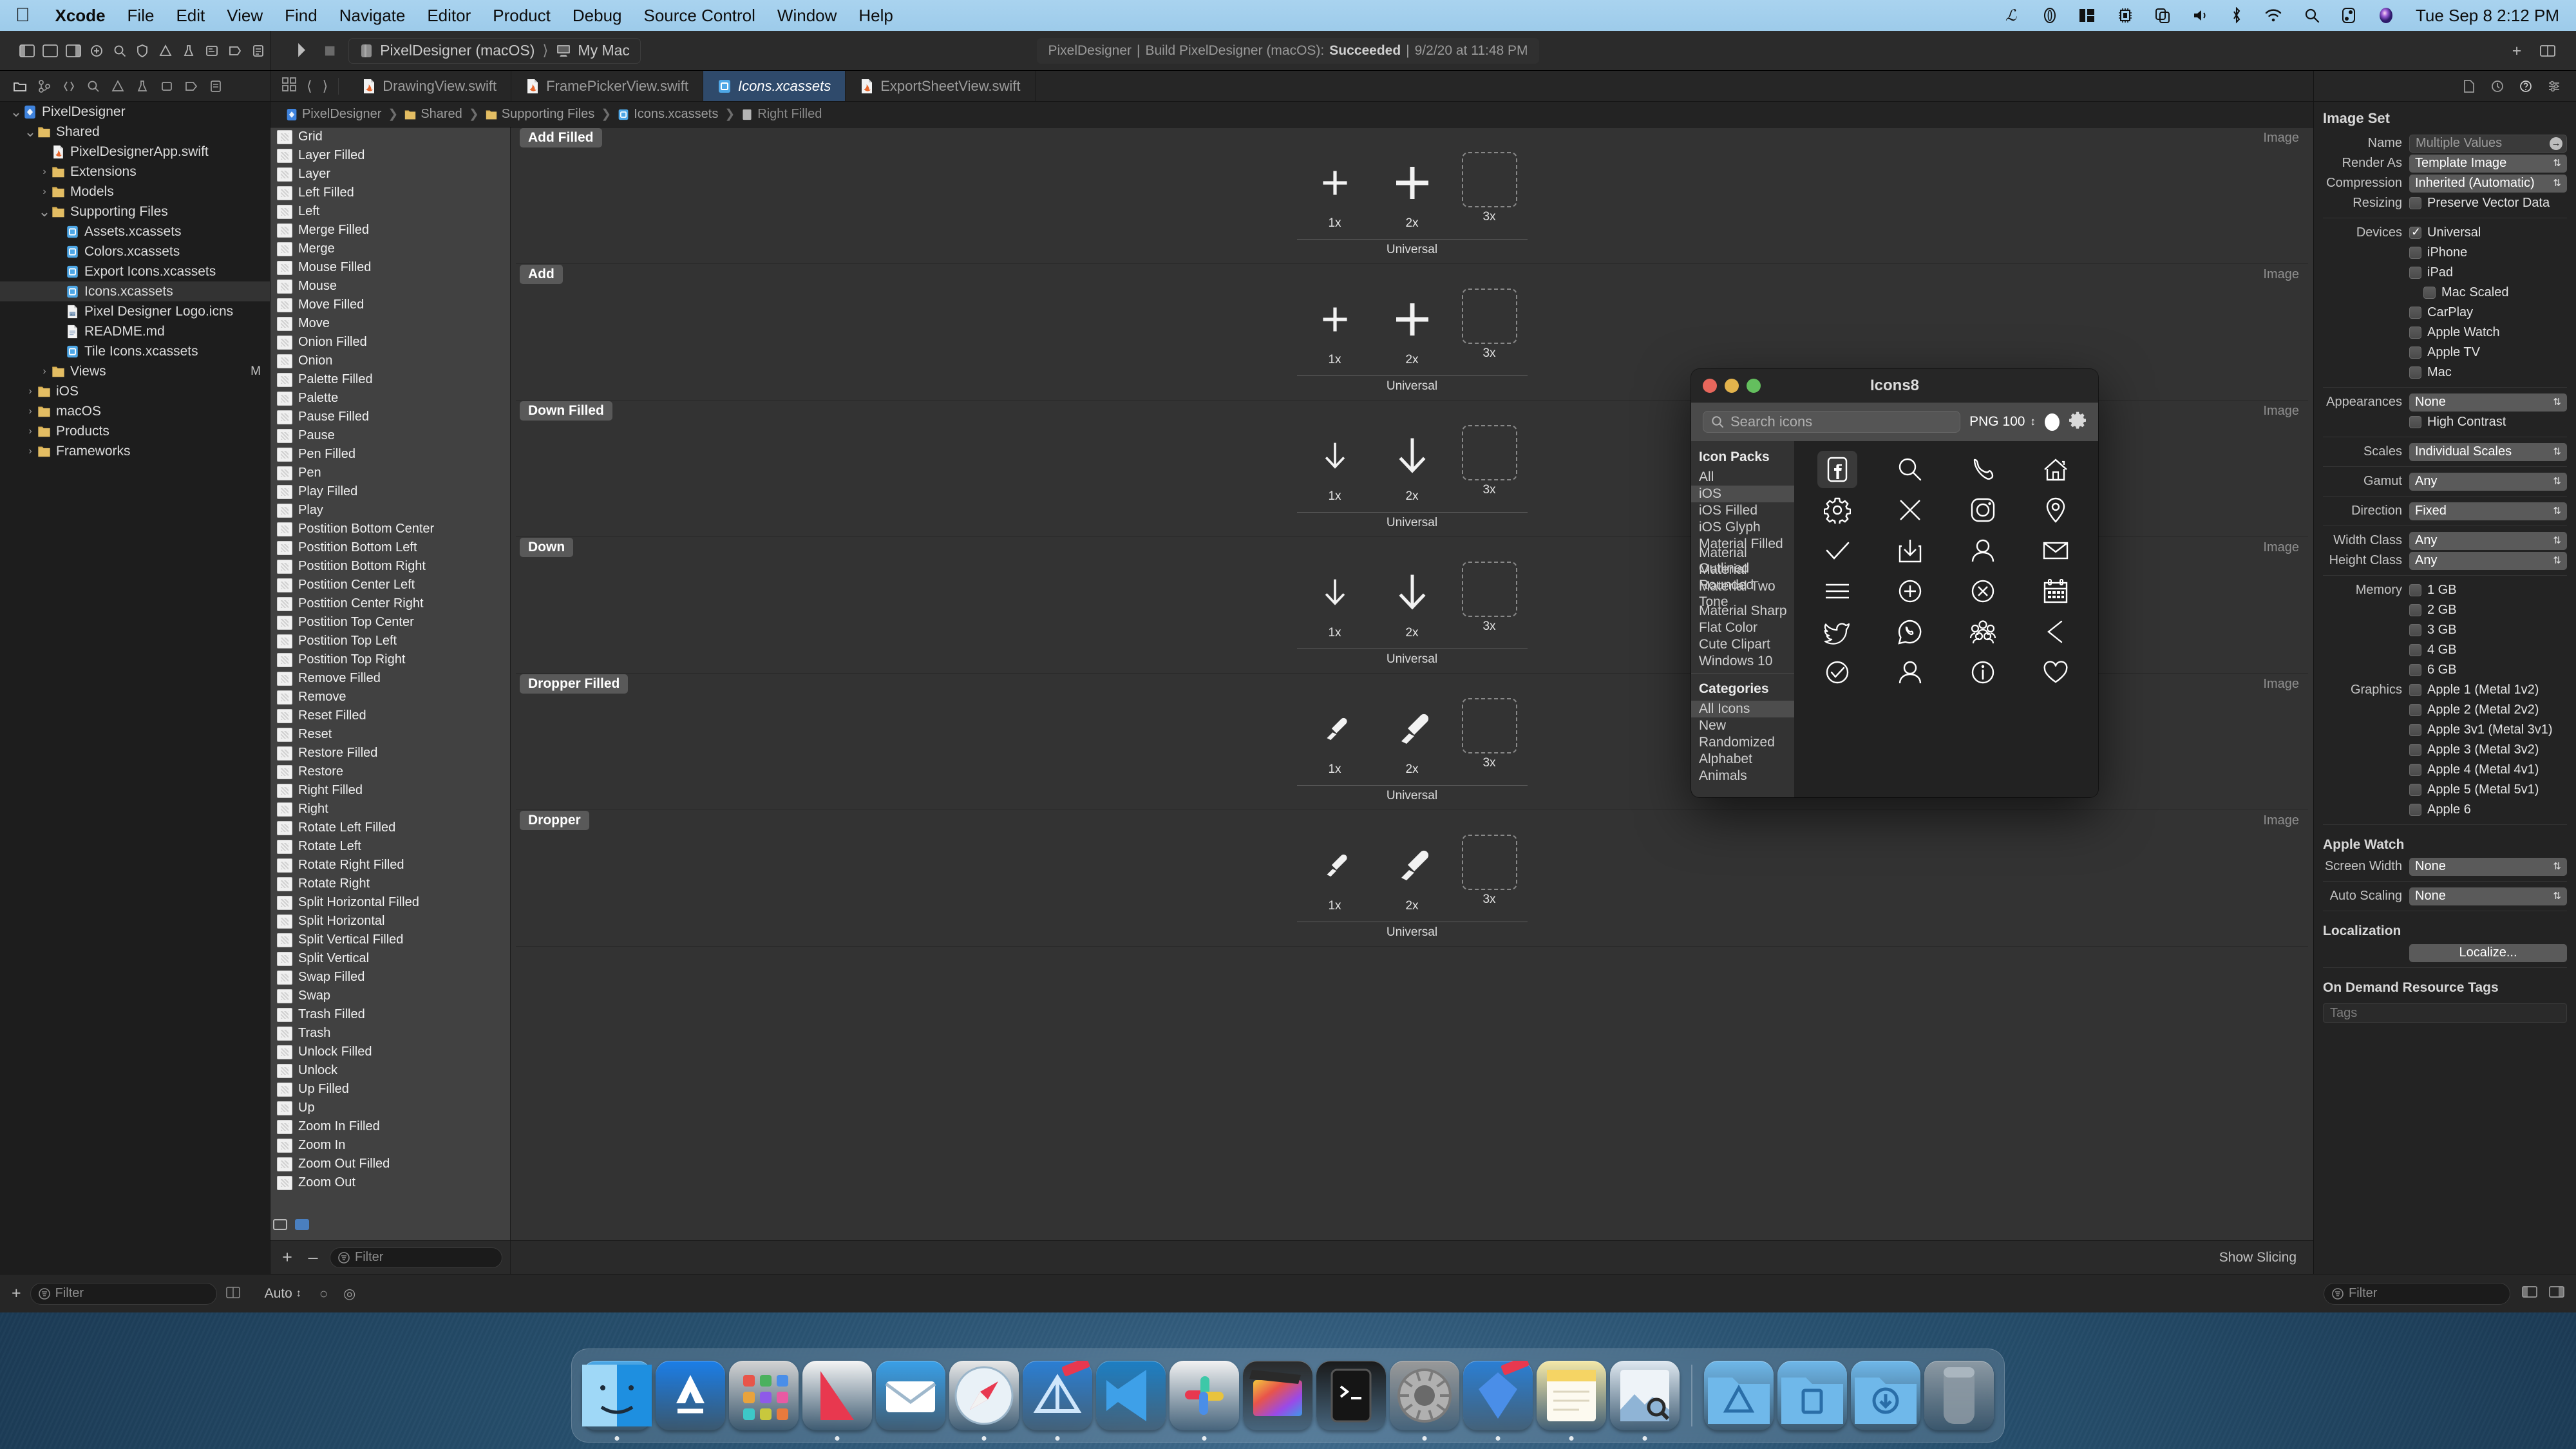 This screenshot has height=1449, width=2576. I want to click on icons8-grid-cell-map-marker-icon, so click(2056, 510).